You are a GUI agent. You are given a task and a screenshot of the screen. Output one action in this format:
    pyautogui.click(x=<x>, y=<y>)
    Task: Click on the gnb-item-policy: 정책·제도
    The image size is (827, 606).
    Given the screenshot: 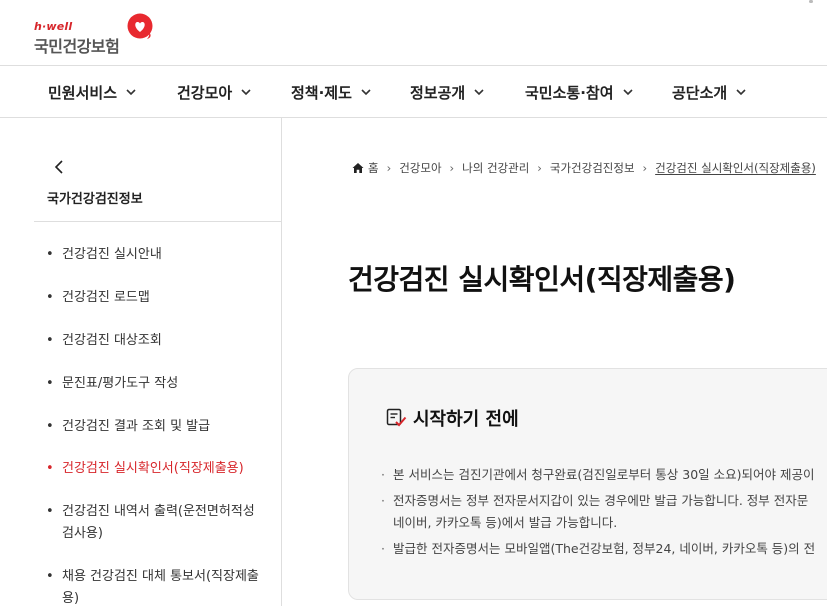 What is the action you would take?
    pyautogui.click(x=331, y=92)
    